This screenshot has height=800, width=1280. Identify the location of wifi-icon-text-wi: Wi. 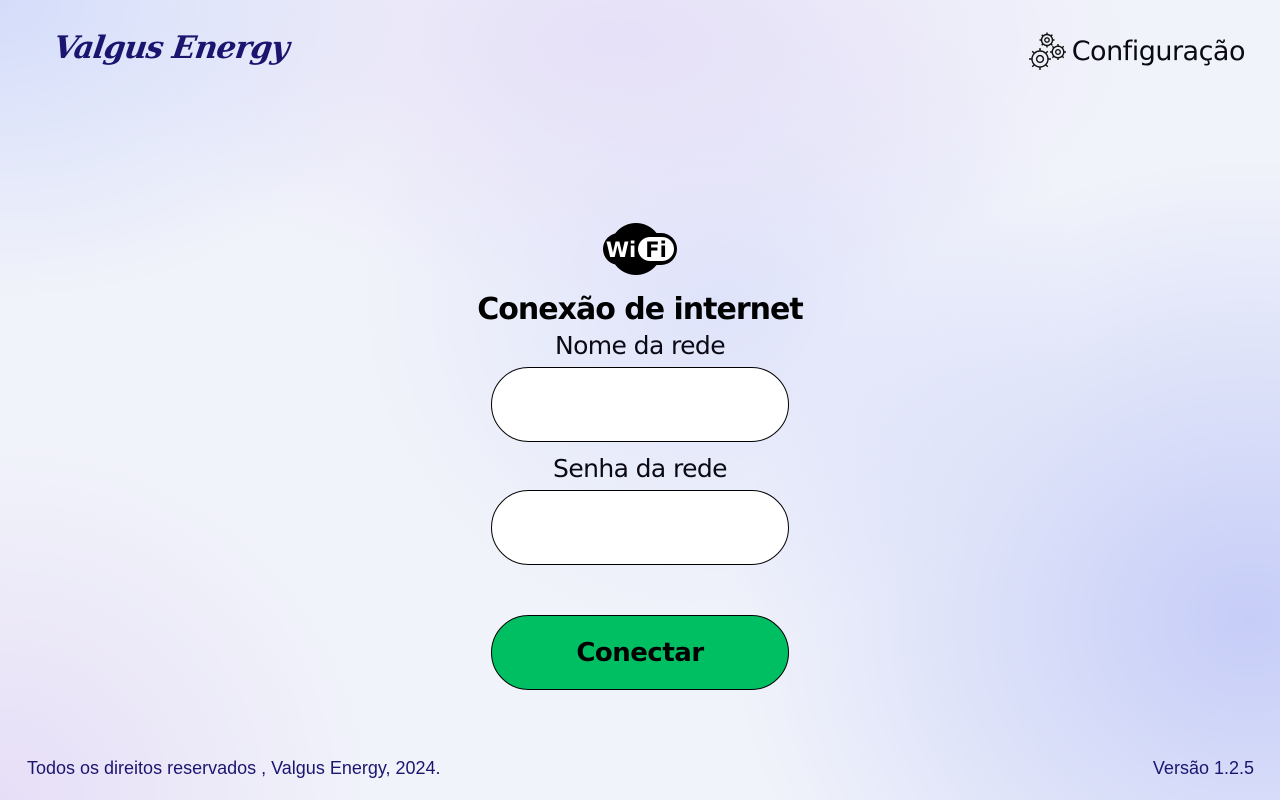
(621, 250).